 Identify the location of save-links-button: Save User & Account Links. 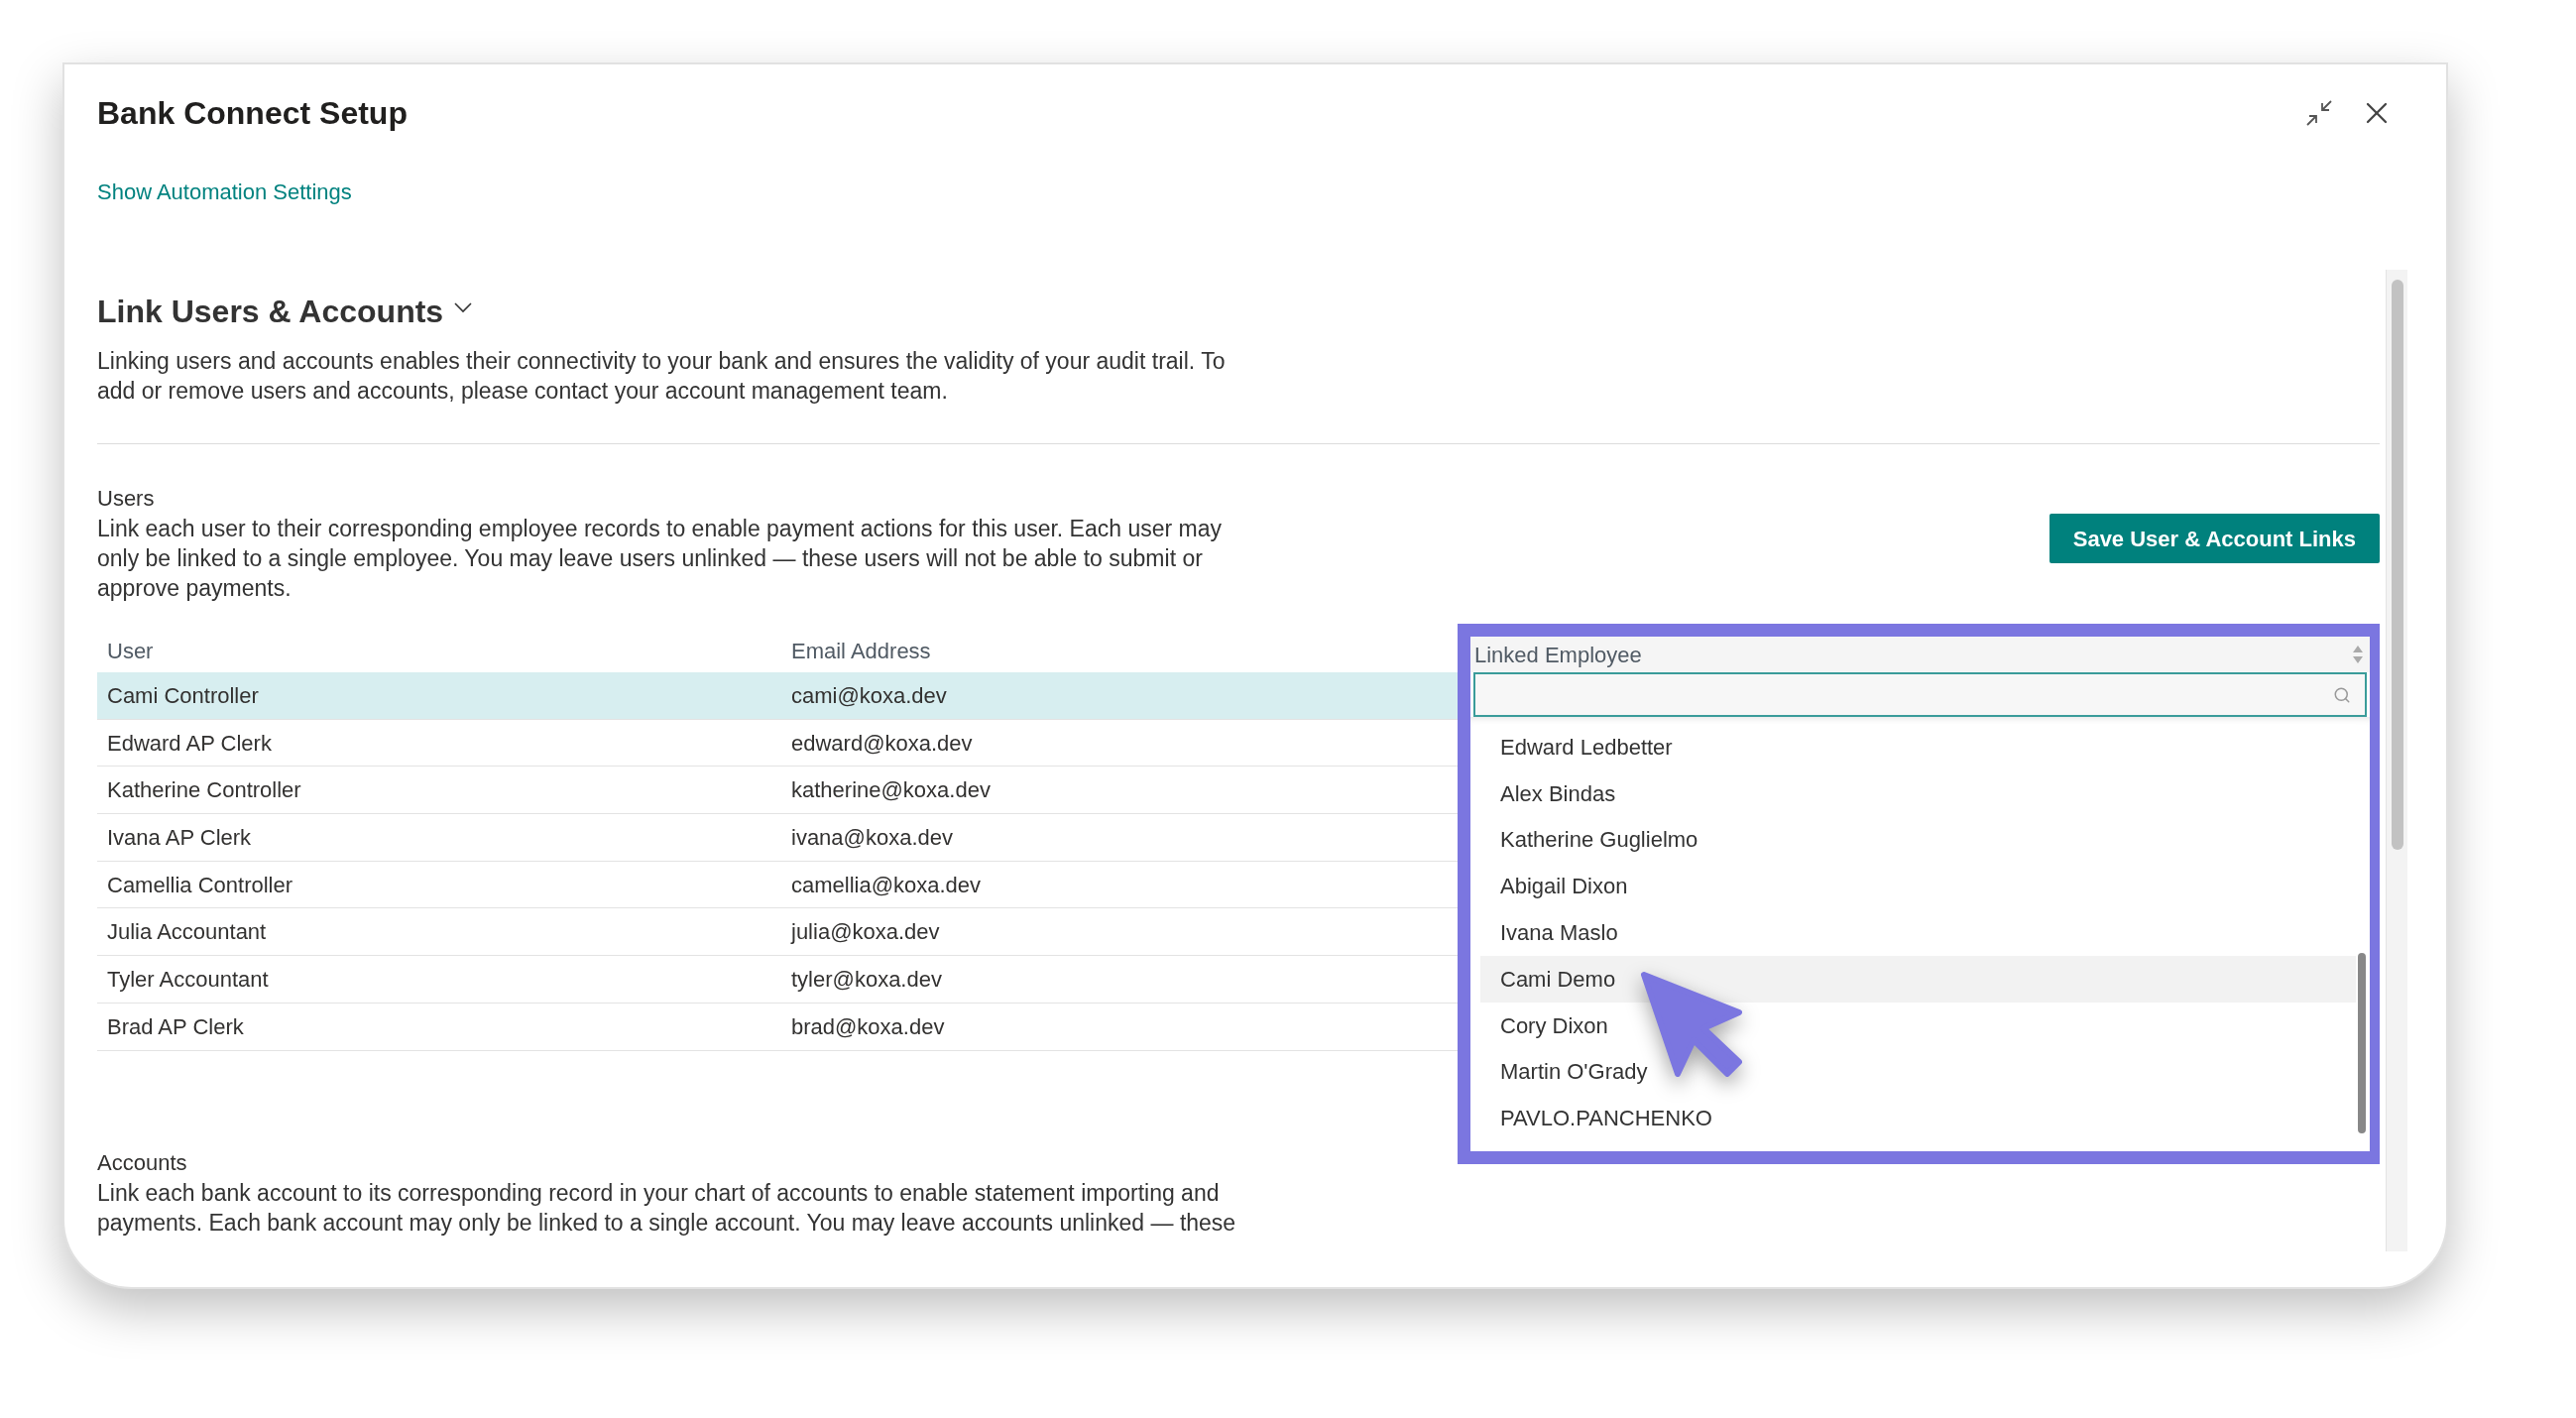
(2214, 538).